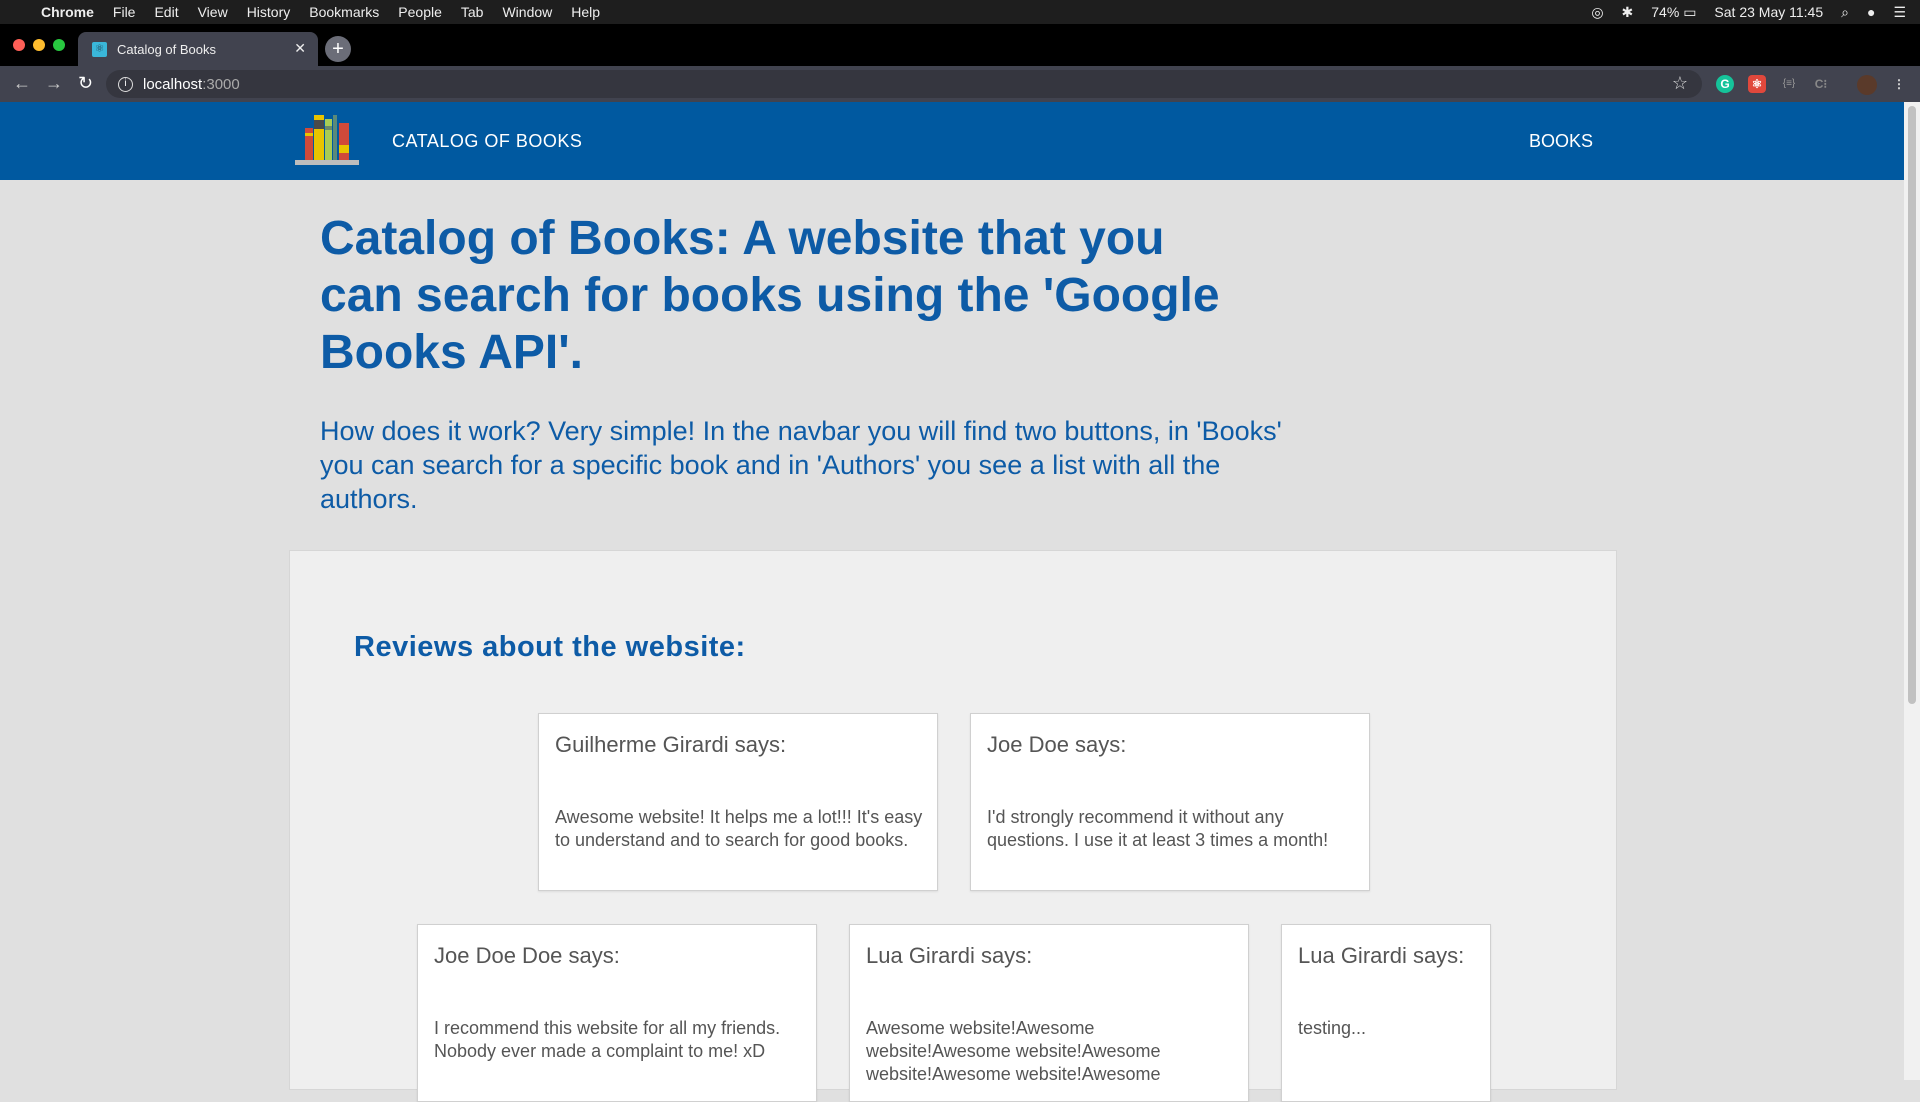 The width and height of the screenshot is (1920, 1102). Describe the element at coordinates (472, 12) in the screenshot. I see `menu-tab: Tab` at that location.